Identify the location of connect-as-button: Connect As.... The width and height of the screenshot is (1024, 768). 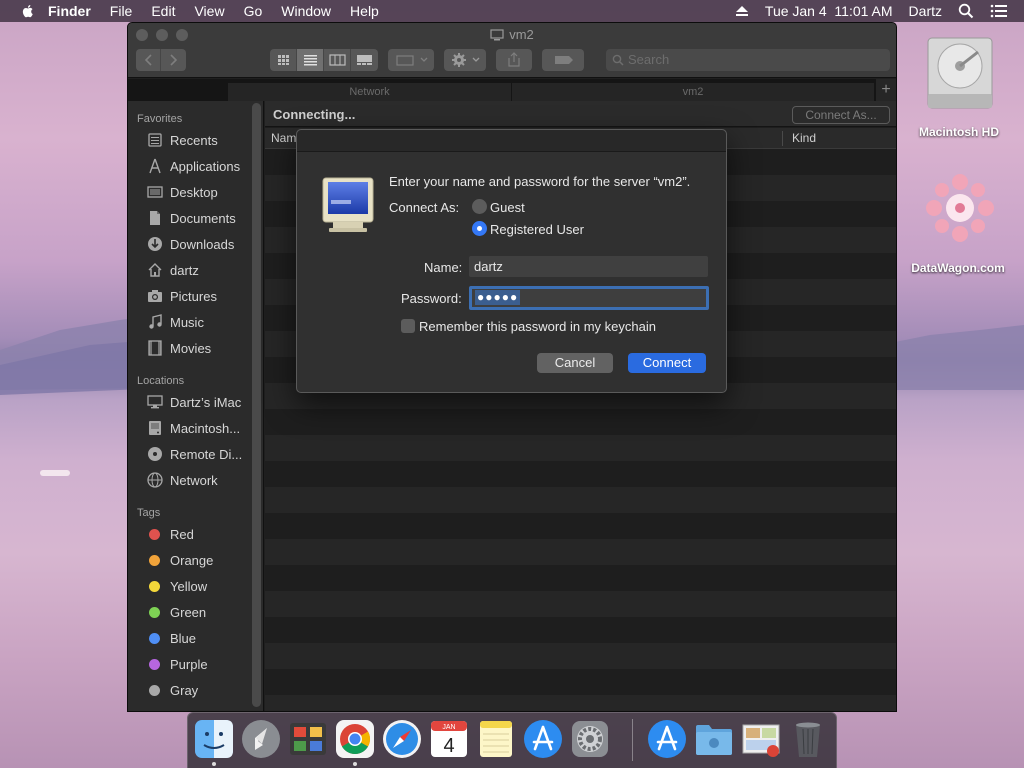
(841, 115).